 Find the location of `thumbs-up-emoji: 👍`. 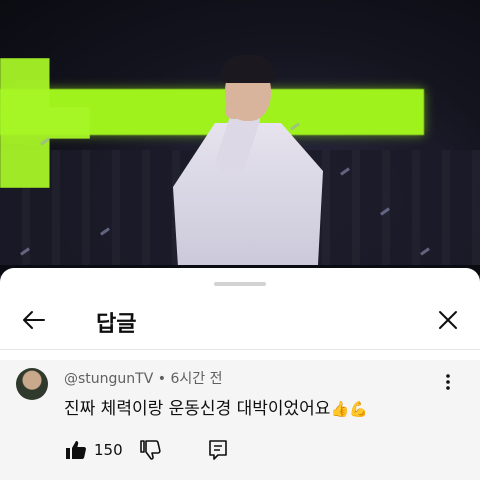

thumbs-up-emoji: 👍 is located at coordinates (340, 409).